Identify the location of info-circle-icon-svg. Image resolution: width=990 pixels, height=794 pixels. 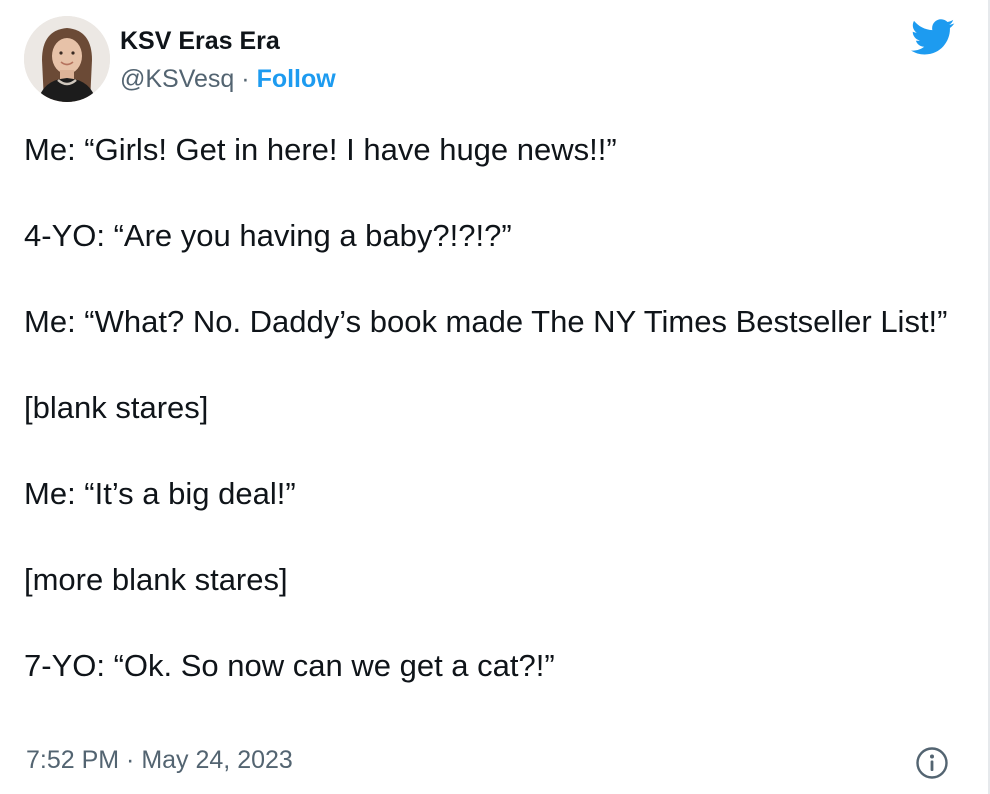
(932, 763).